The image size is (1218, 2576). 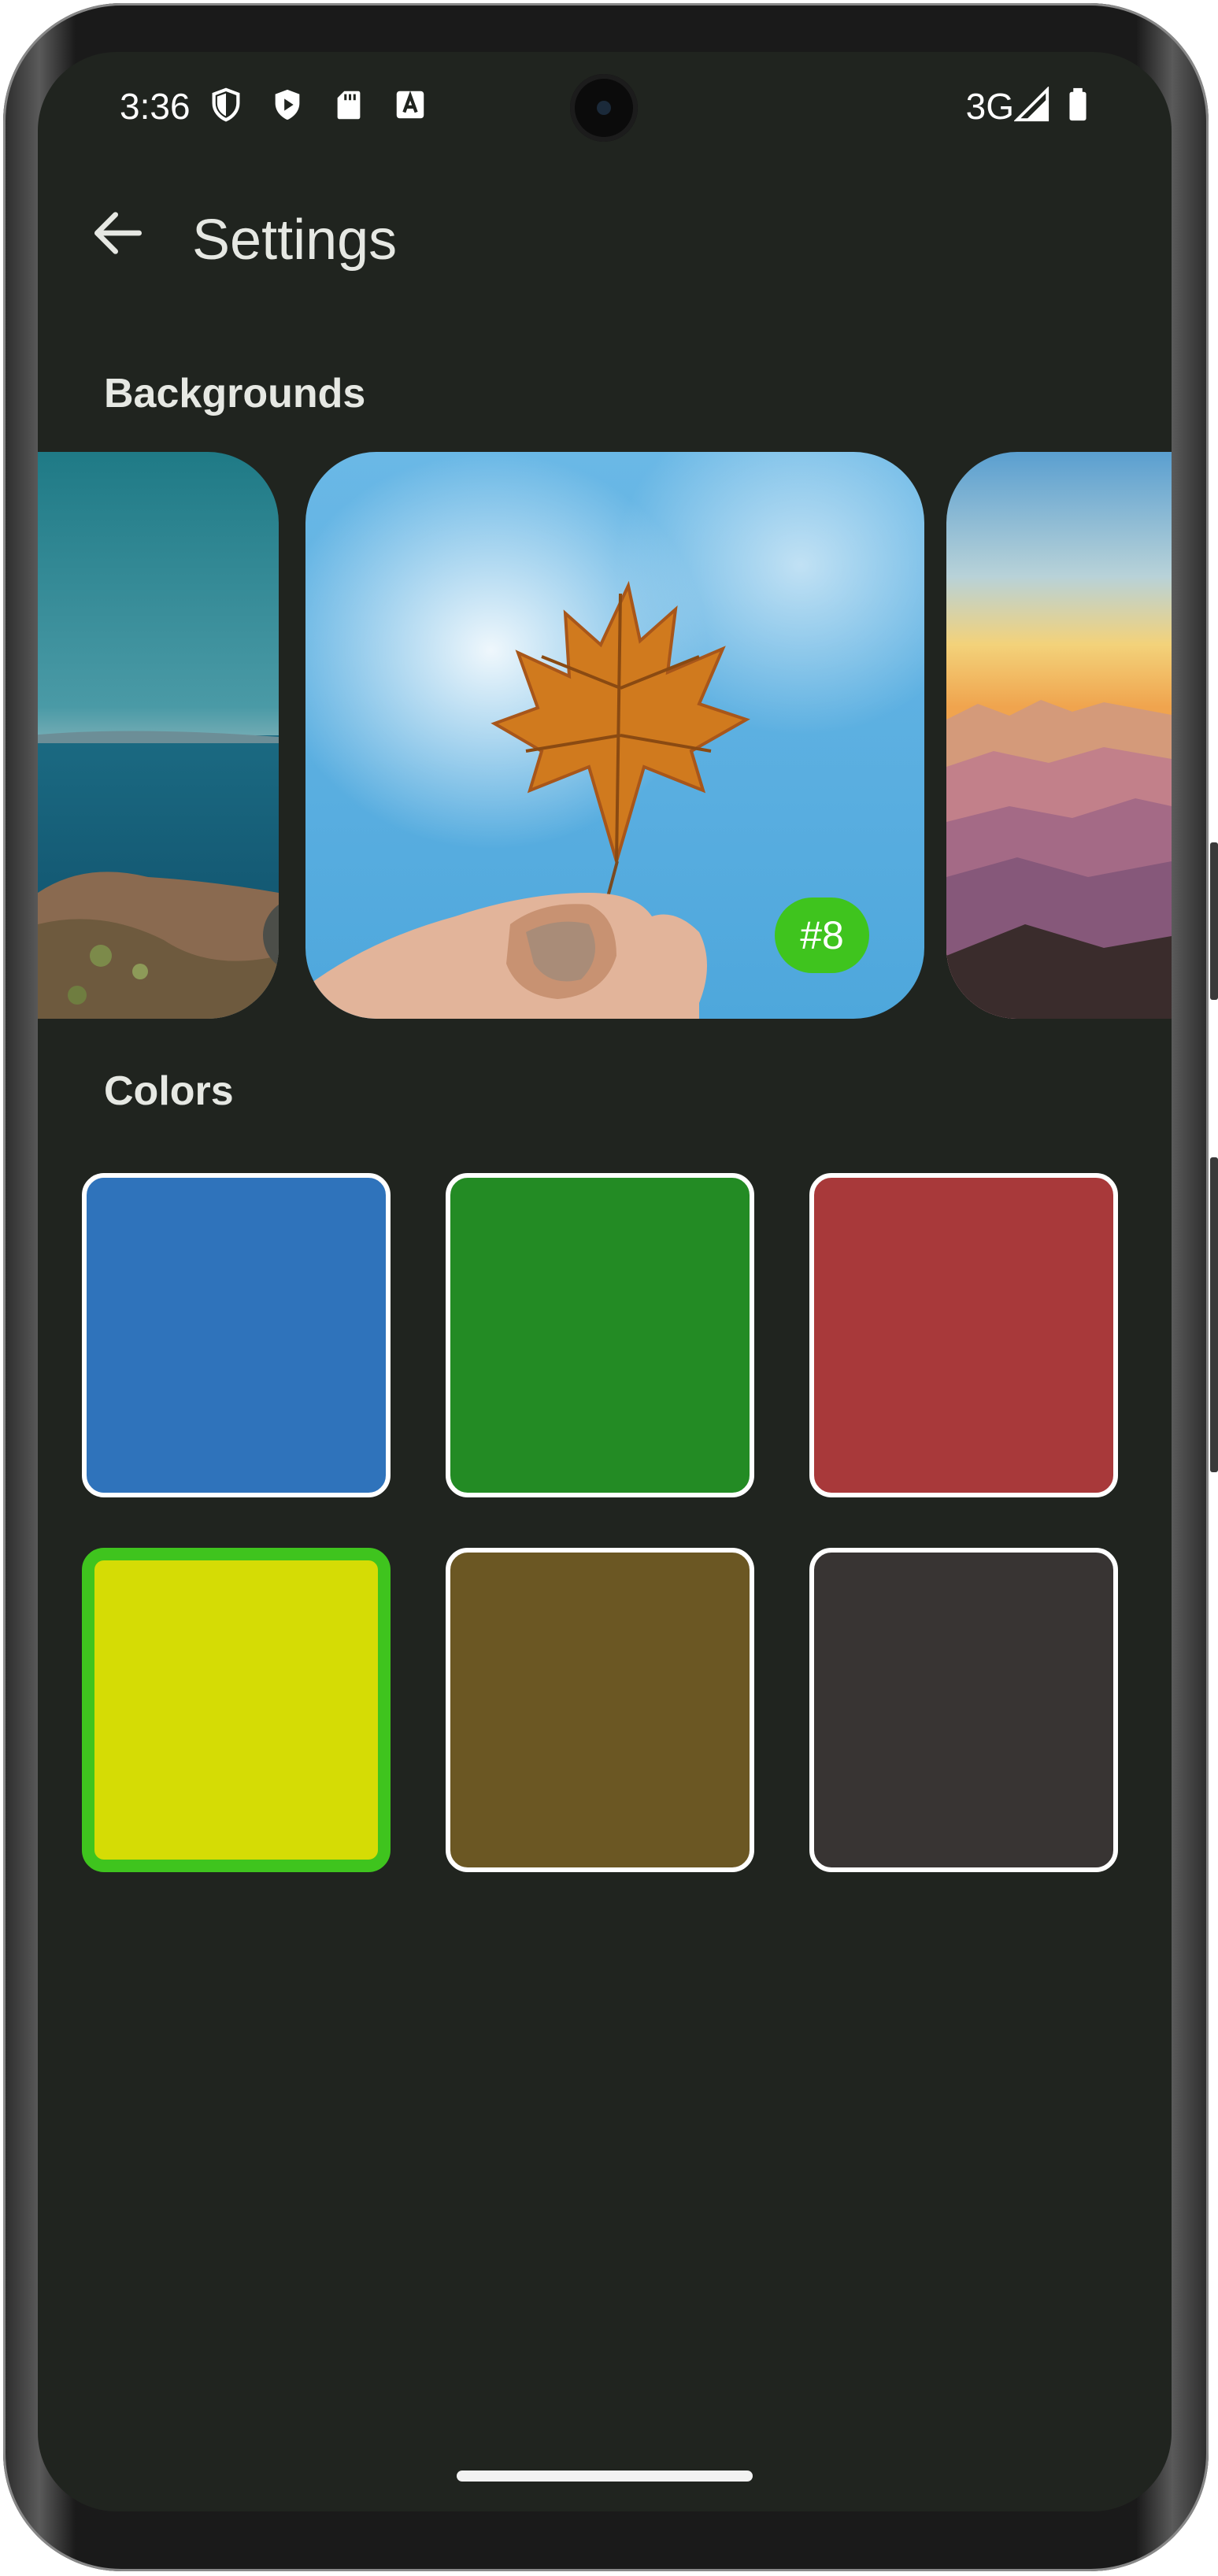 What do you see at coordinates (118, 233) in the screenshot?
I see `arrow-back-icon` at bounding box center [118, 233].